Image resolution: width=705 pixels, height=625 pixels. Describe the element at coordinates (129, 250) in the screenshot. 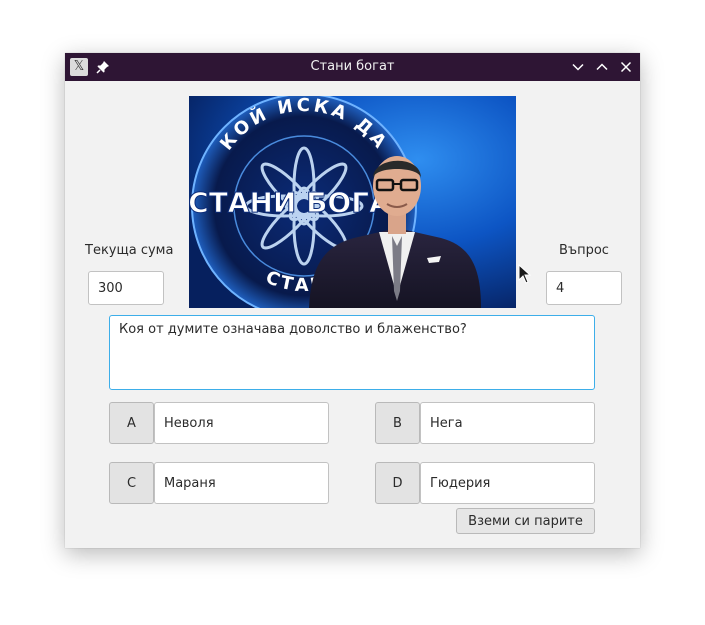

I see `current-sum-label: Текуща сума` at that location.